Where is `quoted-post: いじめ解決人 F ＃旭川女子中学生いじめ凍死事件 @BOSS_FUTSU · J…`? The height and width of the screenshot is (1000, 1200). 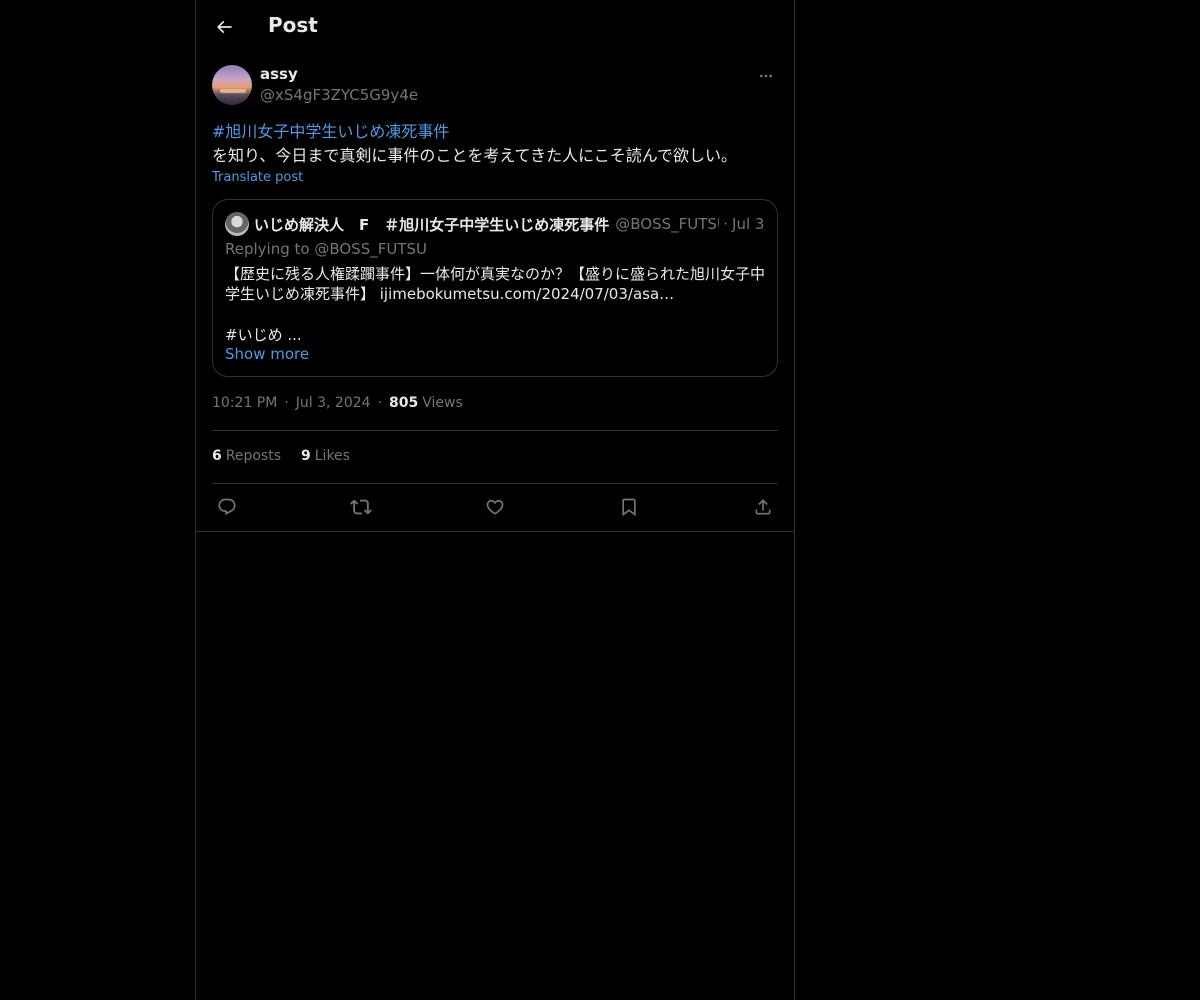 quoted-post: いじめ解決人 F ＃旭川女子中学生いじめ凍死事件 @BOSS_FUTSU · J… is located at coordinates (495, 288).